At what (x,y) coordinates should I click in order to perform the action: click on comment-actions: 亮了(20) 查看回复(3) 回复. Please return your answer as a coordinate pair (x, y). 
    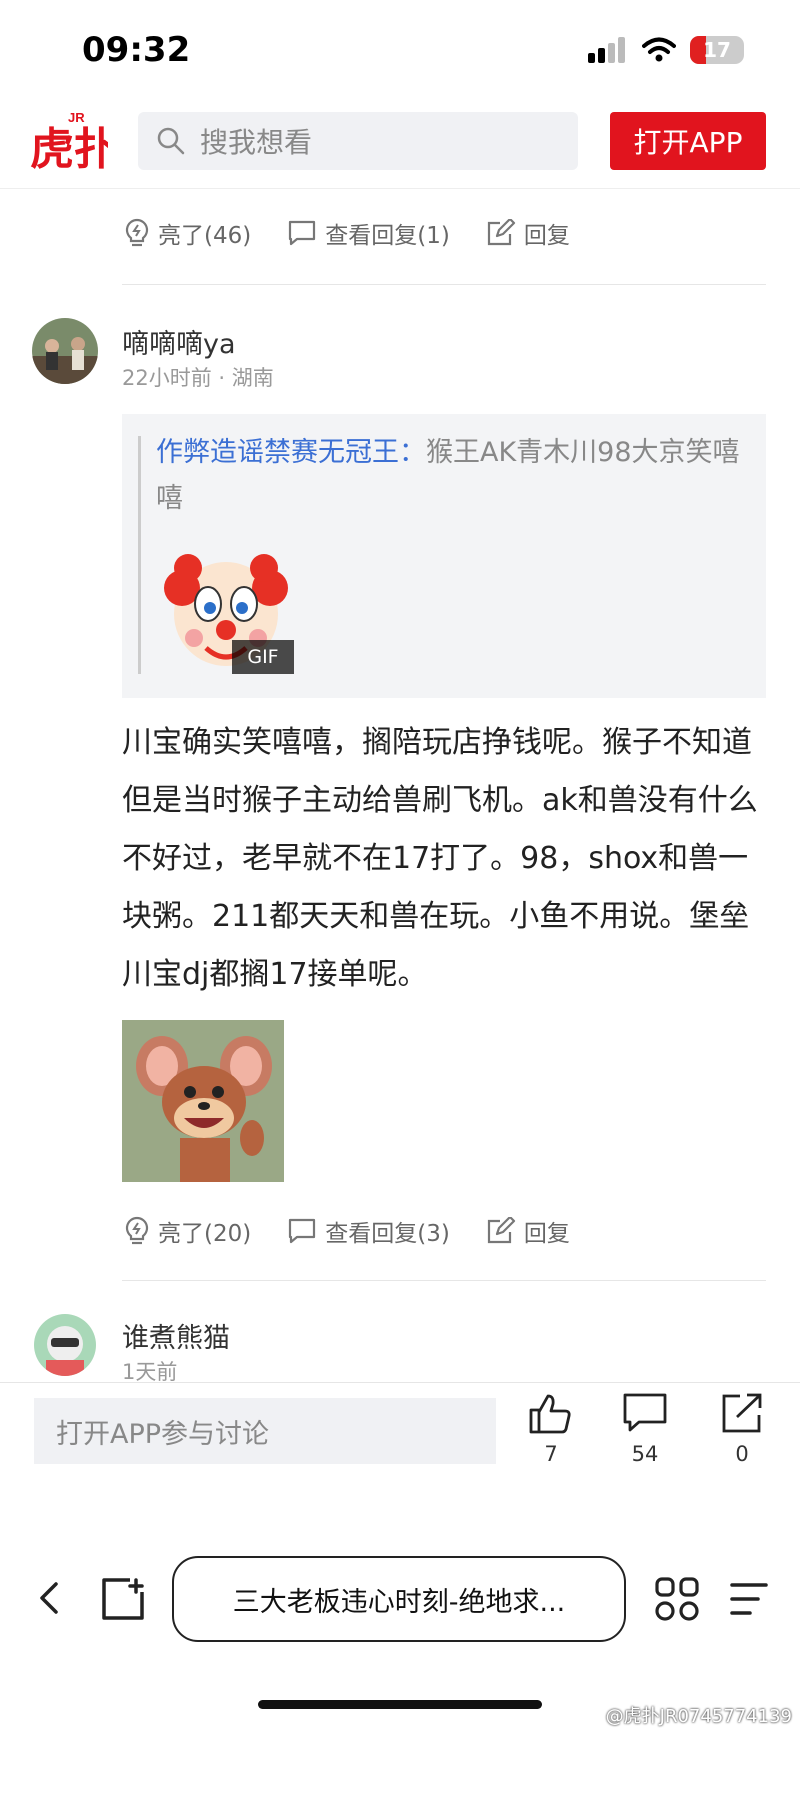
    Looking at the image, I should click on (365, 1231).